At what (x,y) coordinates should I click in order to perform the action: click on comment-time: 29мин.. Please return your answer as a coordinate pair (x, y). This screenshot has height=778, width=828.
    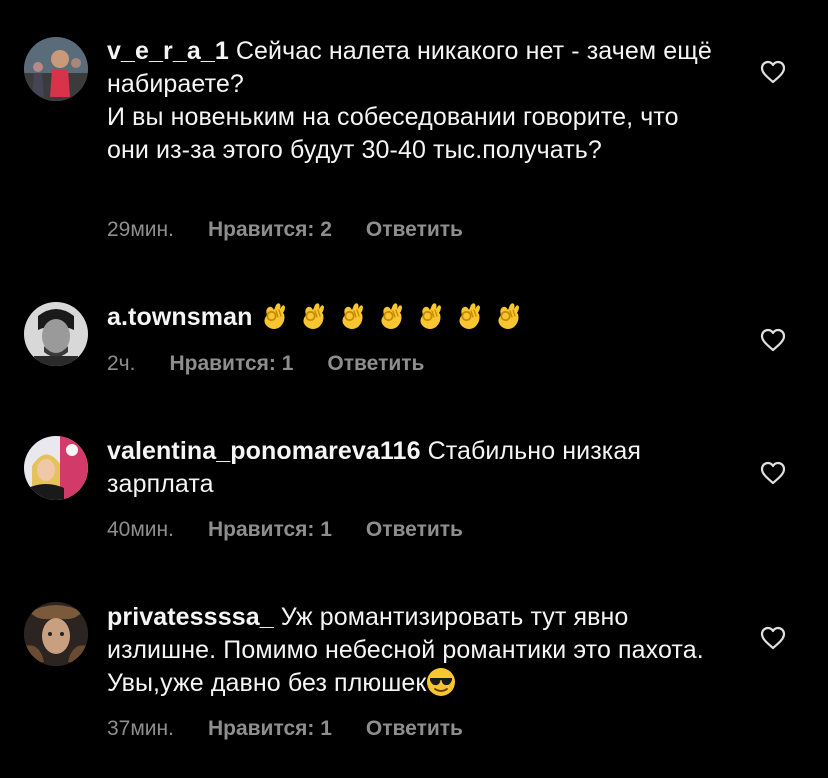
    Looking at the image, I should click on (140, 229).